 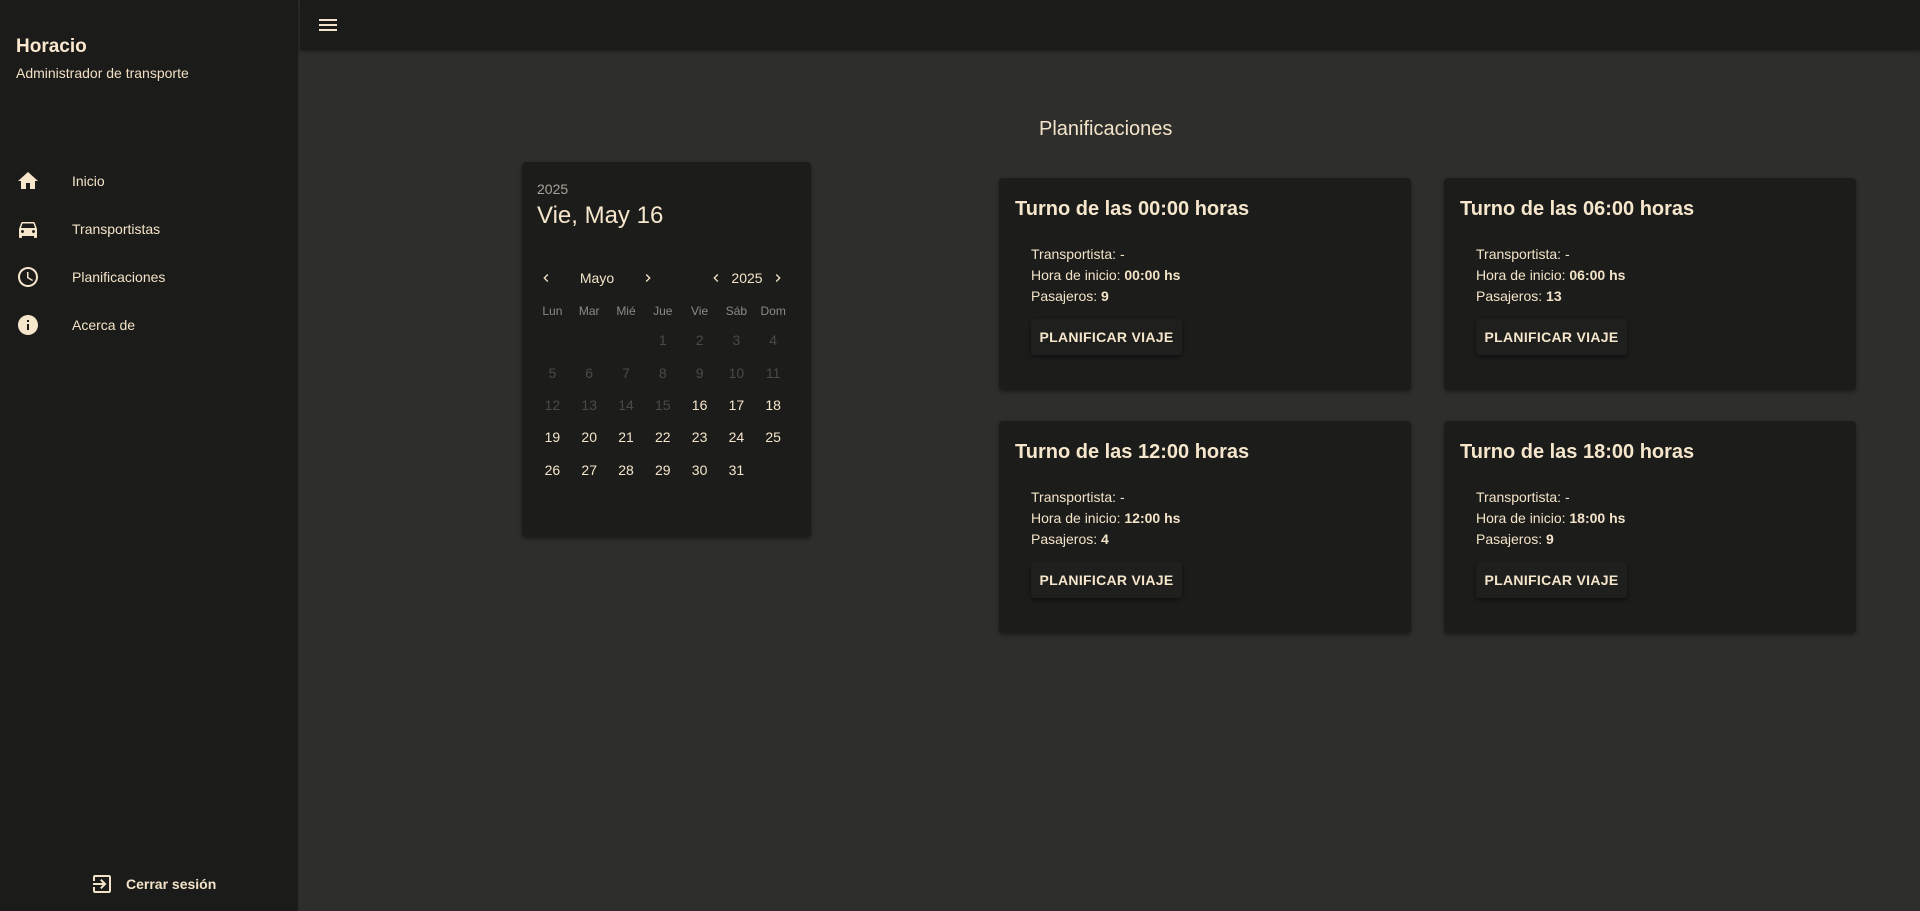 I want to click on next-year-button, so click(x=778, y=278).